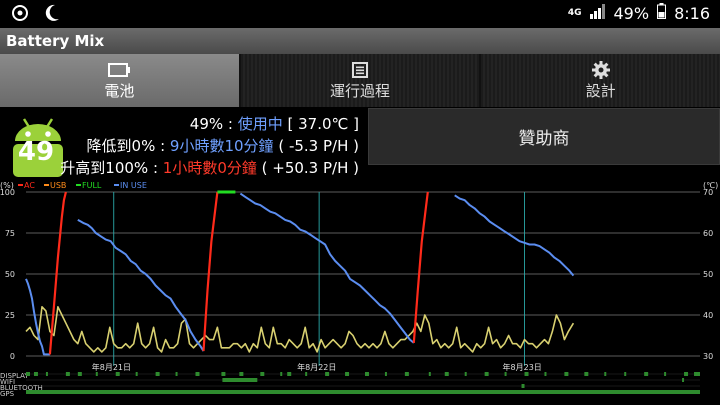 The width and height of the screenshot is (720, 405). I want to click on event-gps-mark, so click(363, 392).